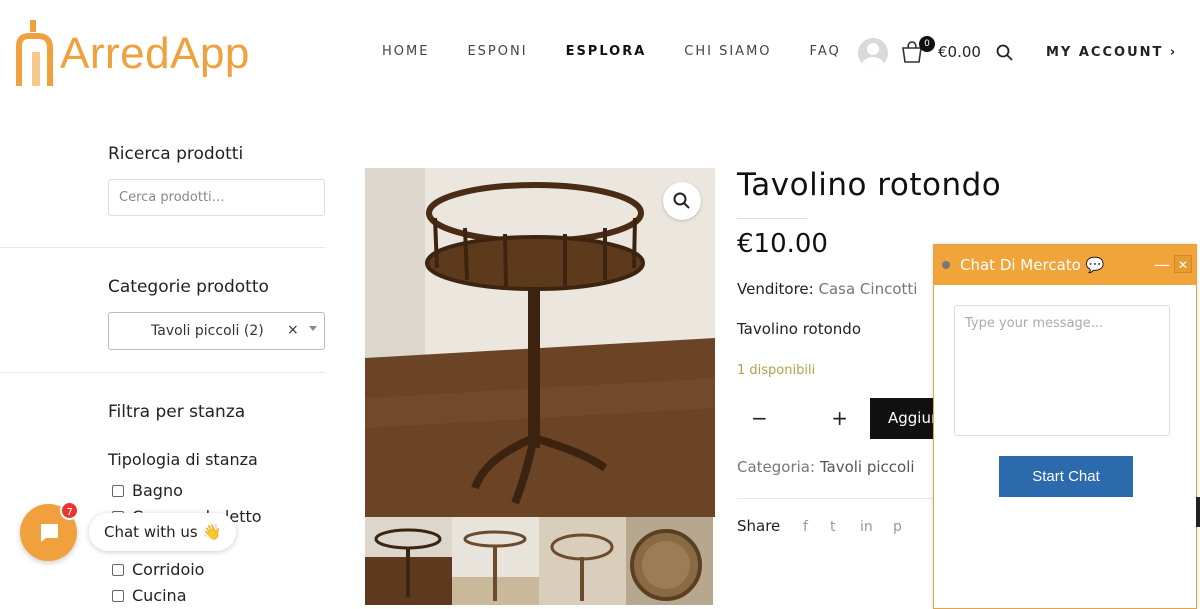 The height and width of the screenshot is (609, 1200). I want to click on quantity-stepper: − +, so click(799, 418).